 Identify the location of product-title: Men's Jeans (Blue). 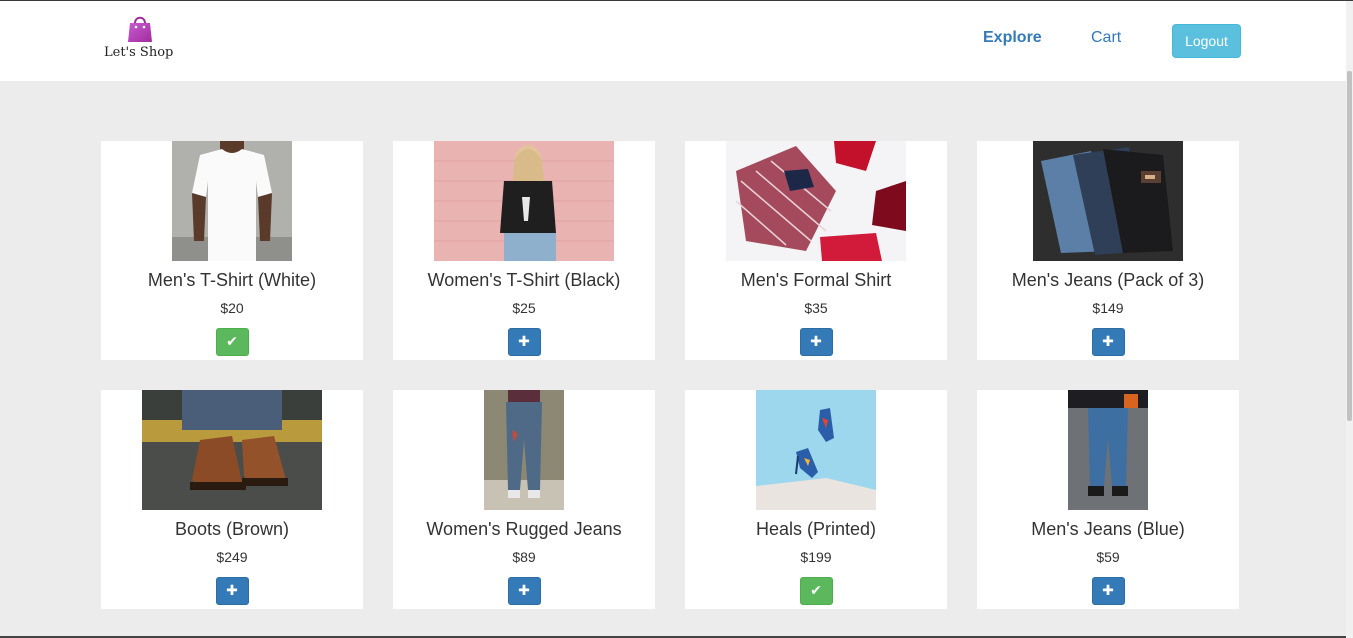
(1108, 529).